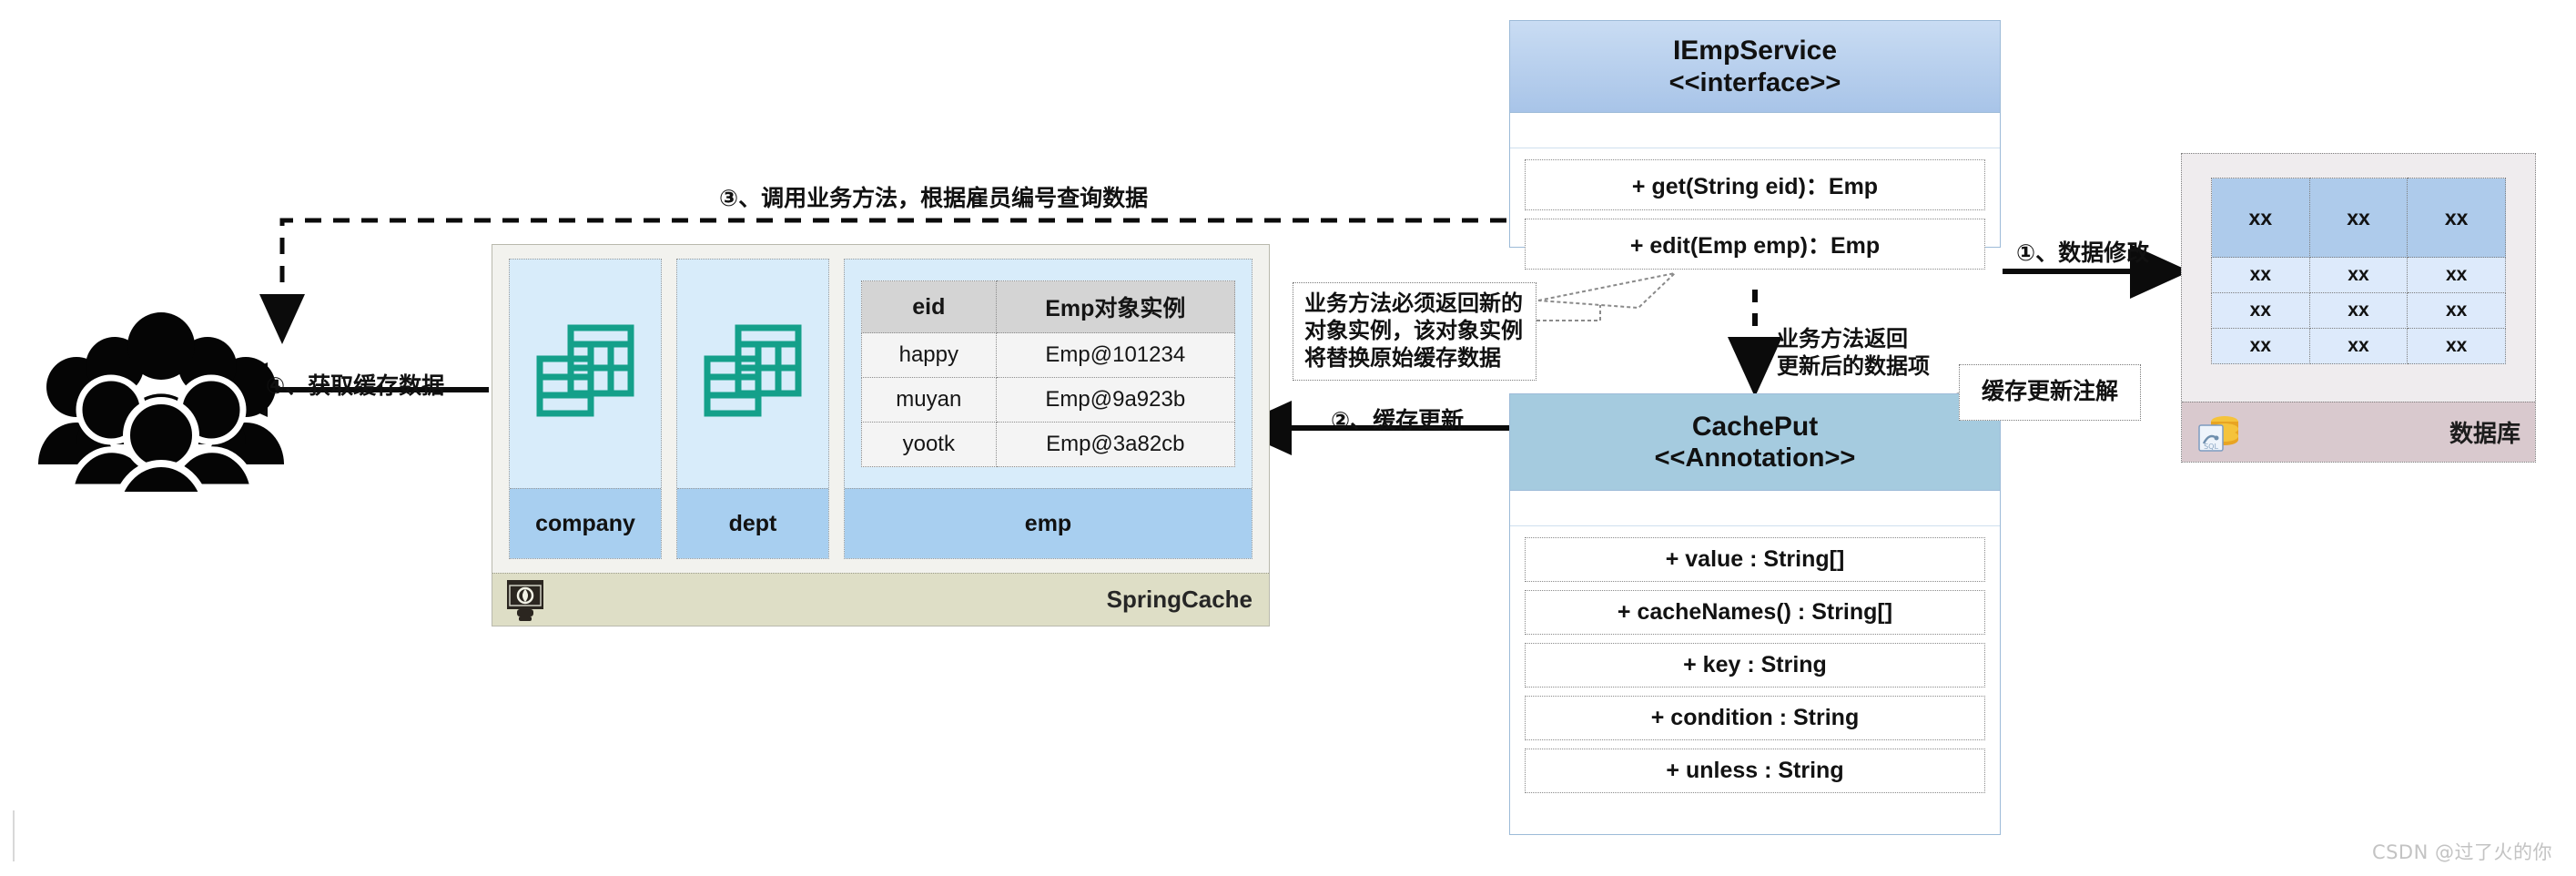 This screenshot has height=876, width=2576. I want to click on attribute-unless: + unless : String, so click(1755, 771).